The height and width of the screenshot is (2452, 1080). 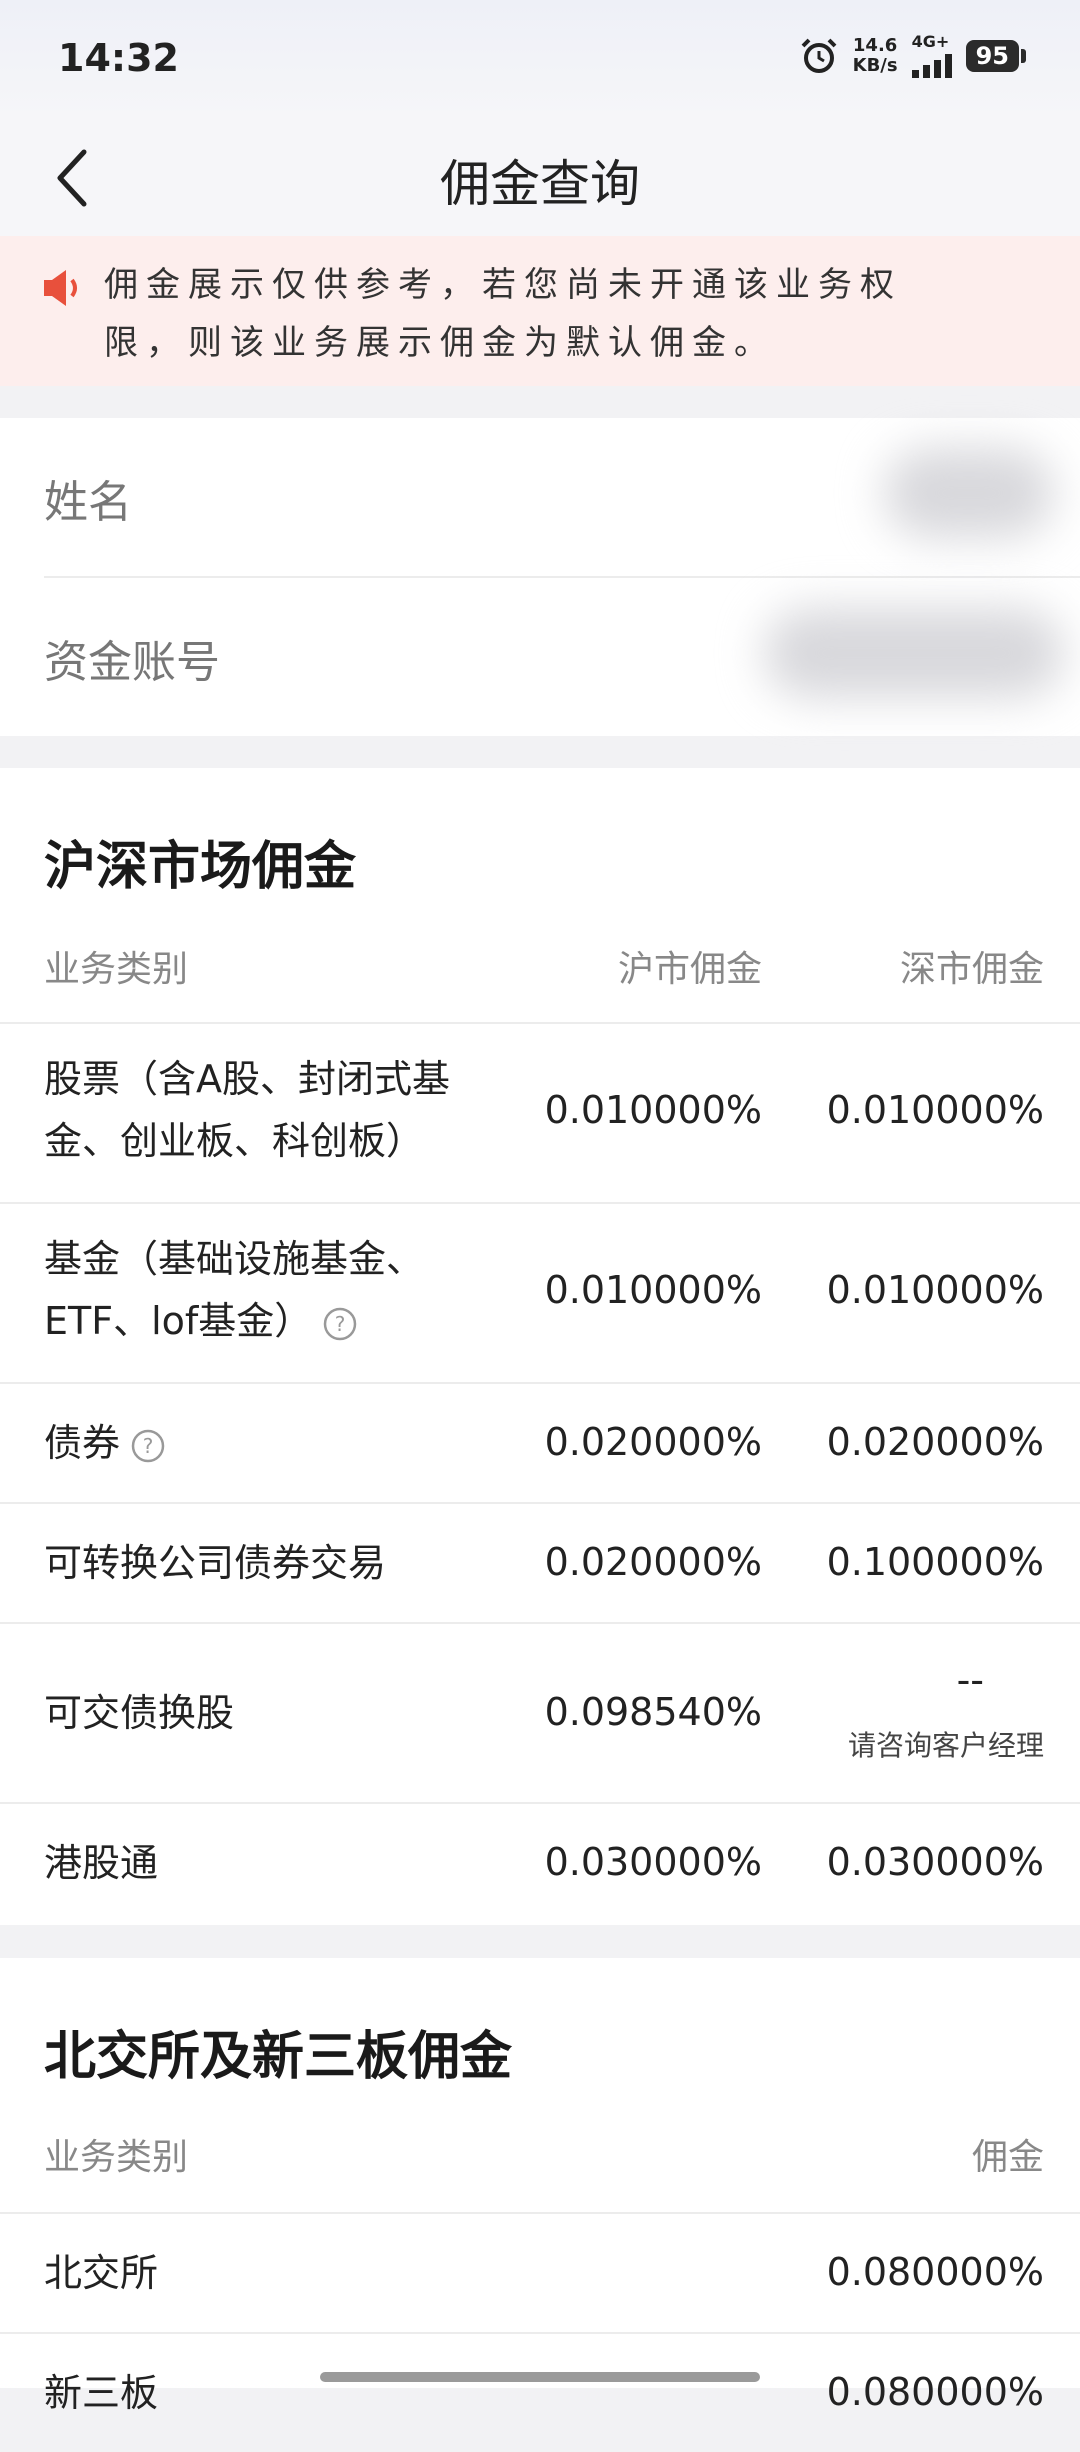 What do you see at coordinates (200, 867) in the screenshot?
I see `hs-section-title: 沪深市场佣金` at bounding box center [200, 867].